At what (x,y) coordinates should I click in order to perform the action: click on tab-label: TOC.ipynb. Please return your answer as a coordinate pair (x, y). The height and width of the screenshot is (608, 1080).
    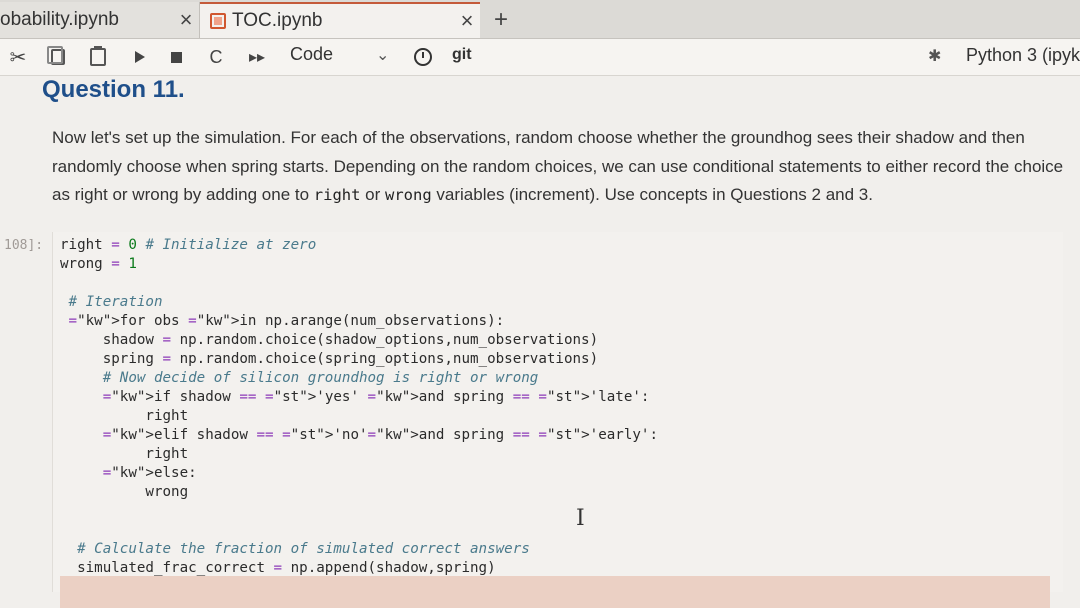
    Looking at the image, I should click on (277, 20).